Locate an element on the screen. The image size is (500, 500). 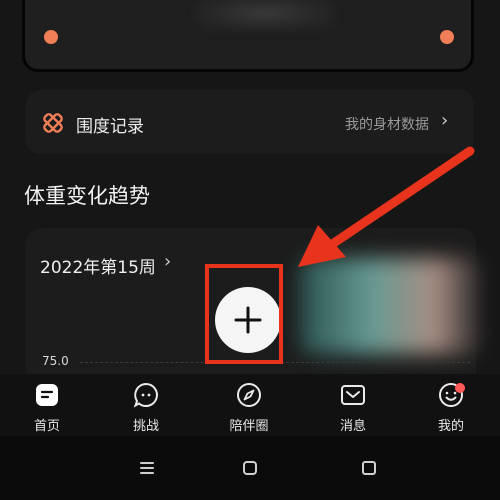
notification-badge is located at coordinates (460, 388).